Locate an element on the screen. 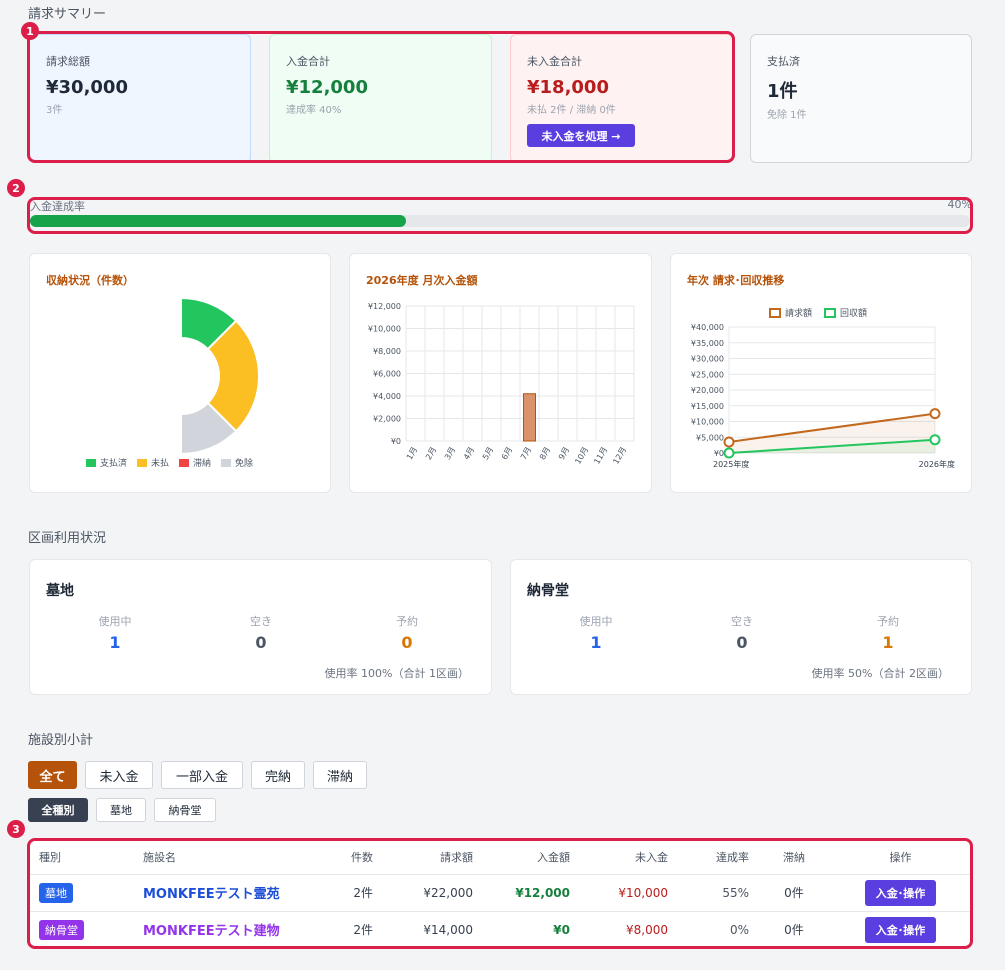 This screenshot has width=1005, height=970. summary-card-paid: 入金合計 ¥12,000 達成率 40% is located at coordinates (380, 98).